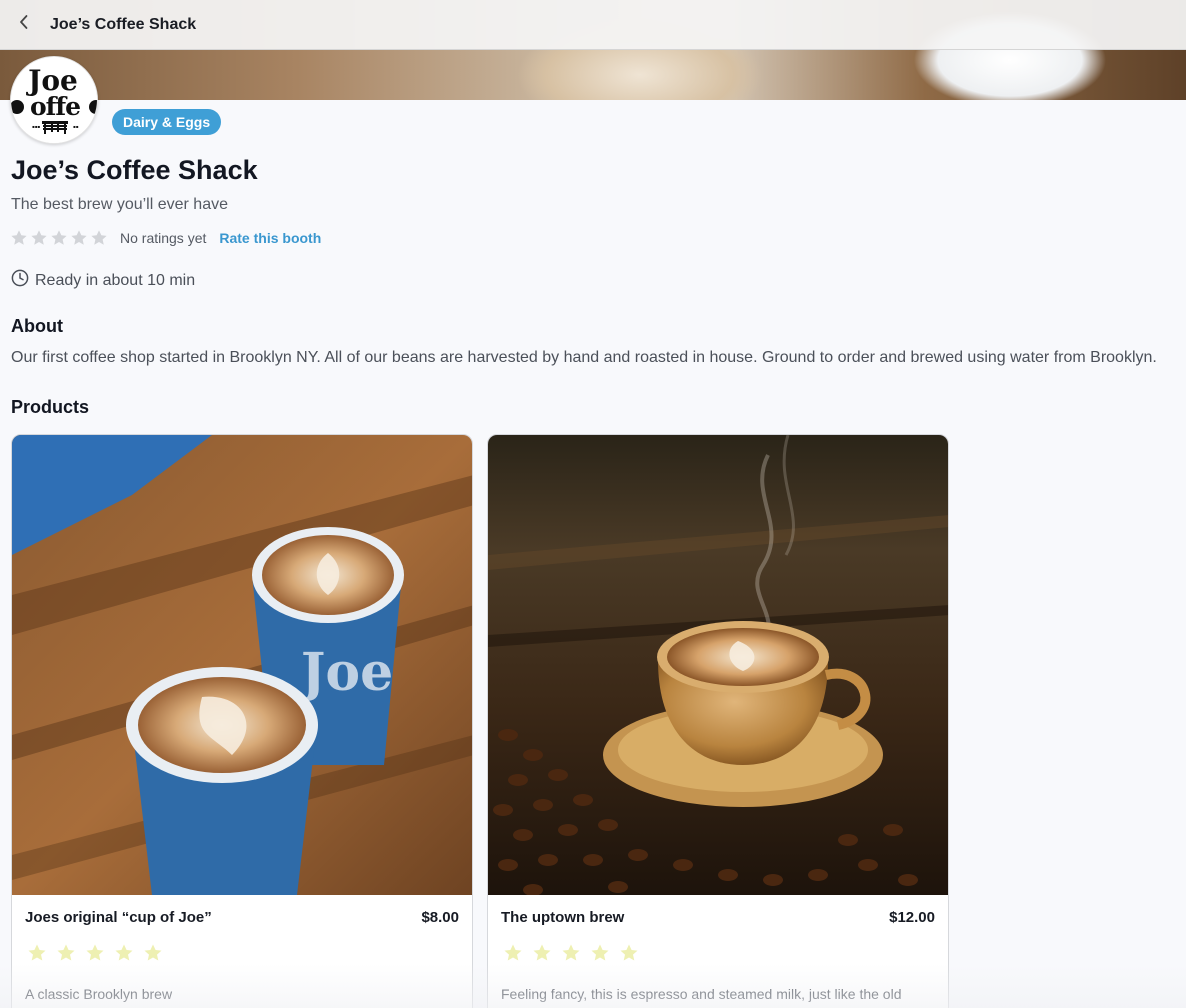 The height and width of the screenshot is (1008, 1186). I want to click on rating-row: No ratings yet Rate this booth, so click(165, 238).